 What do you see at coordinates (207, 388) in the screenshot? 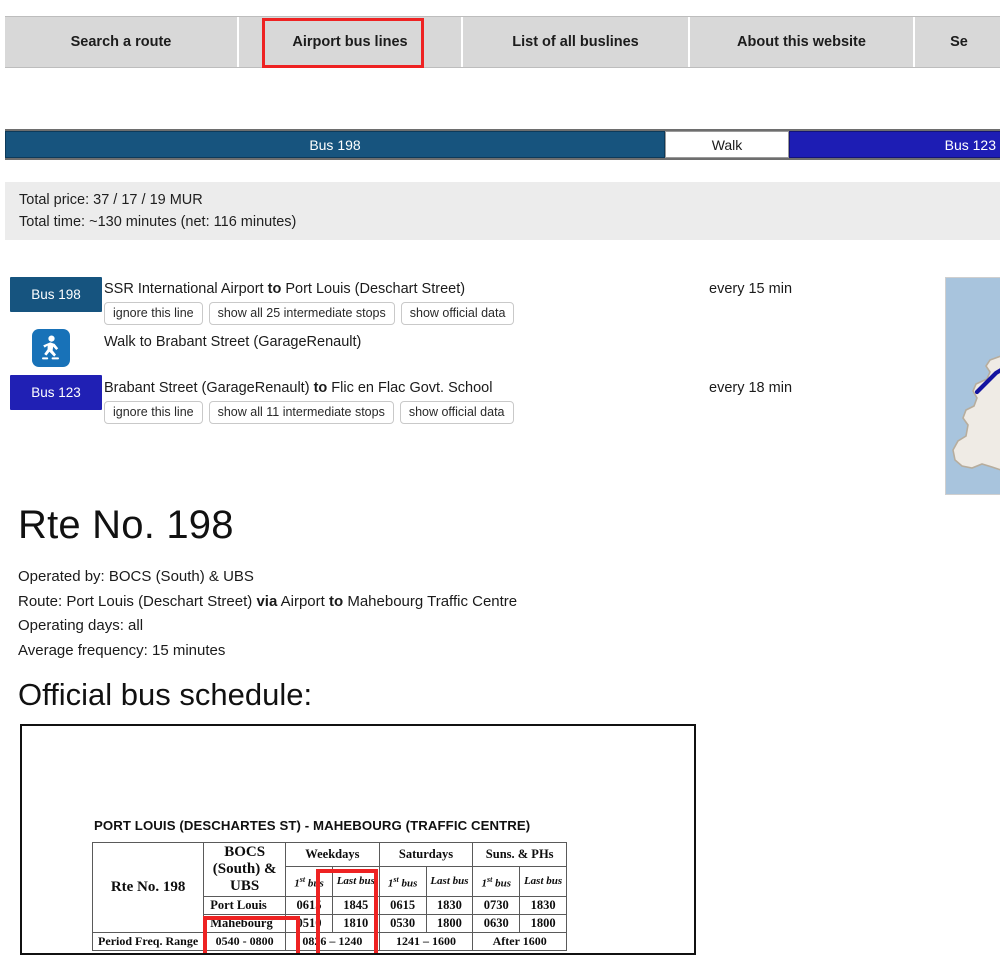
I see `leg-origin: Brabant Street (GarageRenault)` at bounding box center [207, 388].